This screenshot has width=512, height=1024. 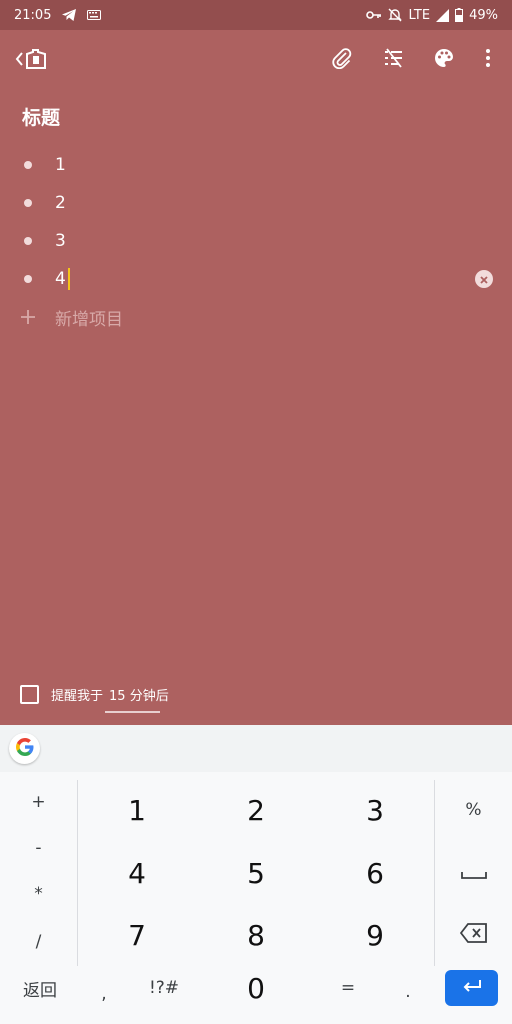 I want to click on notifications-off-icon, so click(x=395, y=15).